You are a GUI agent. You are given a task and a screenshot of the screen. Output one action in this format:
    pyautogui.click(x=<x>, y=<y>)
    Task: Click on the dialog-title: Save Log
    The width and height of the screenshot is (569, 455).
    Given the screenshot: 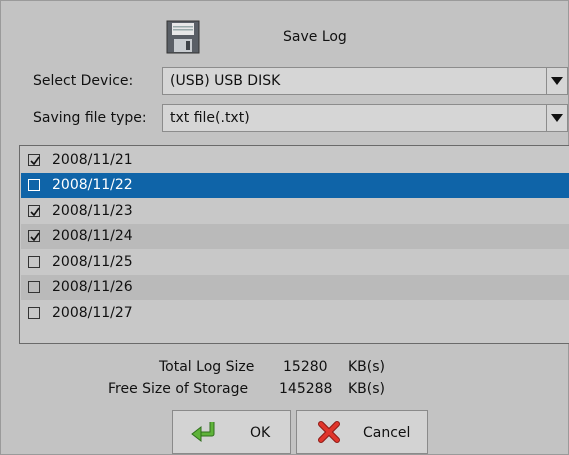 What is the action you would take?
    pyautogui.click(x=315, y=37)
    